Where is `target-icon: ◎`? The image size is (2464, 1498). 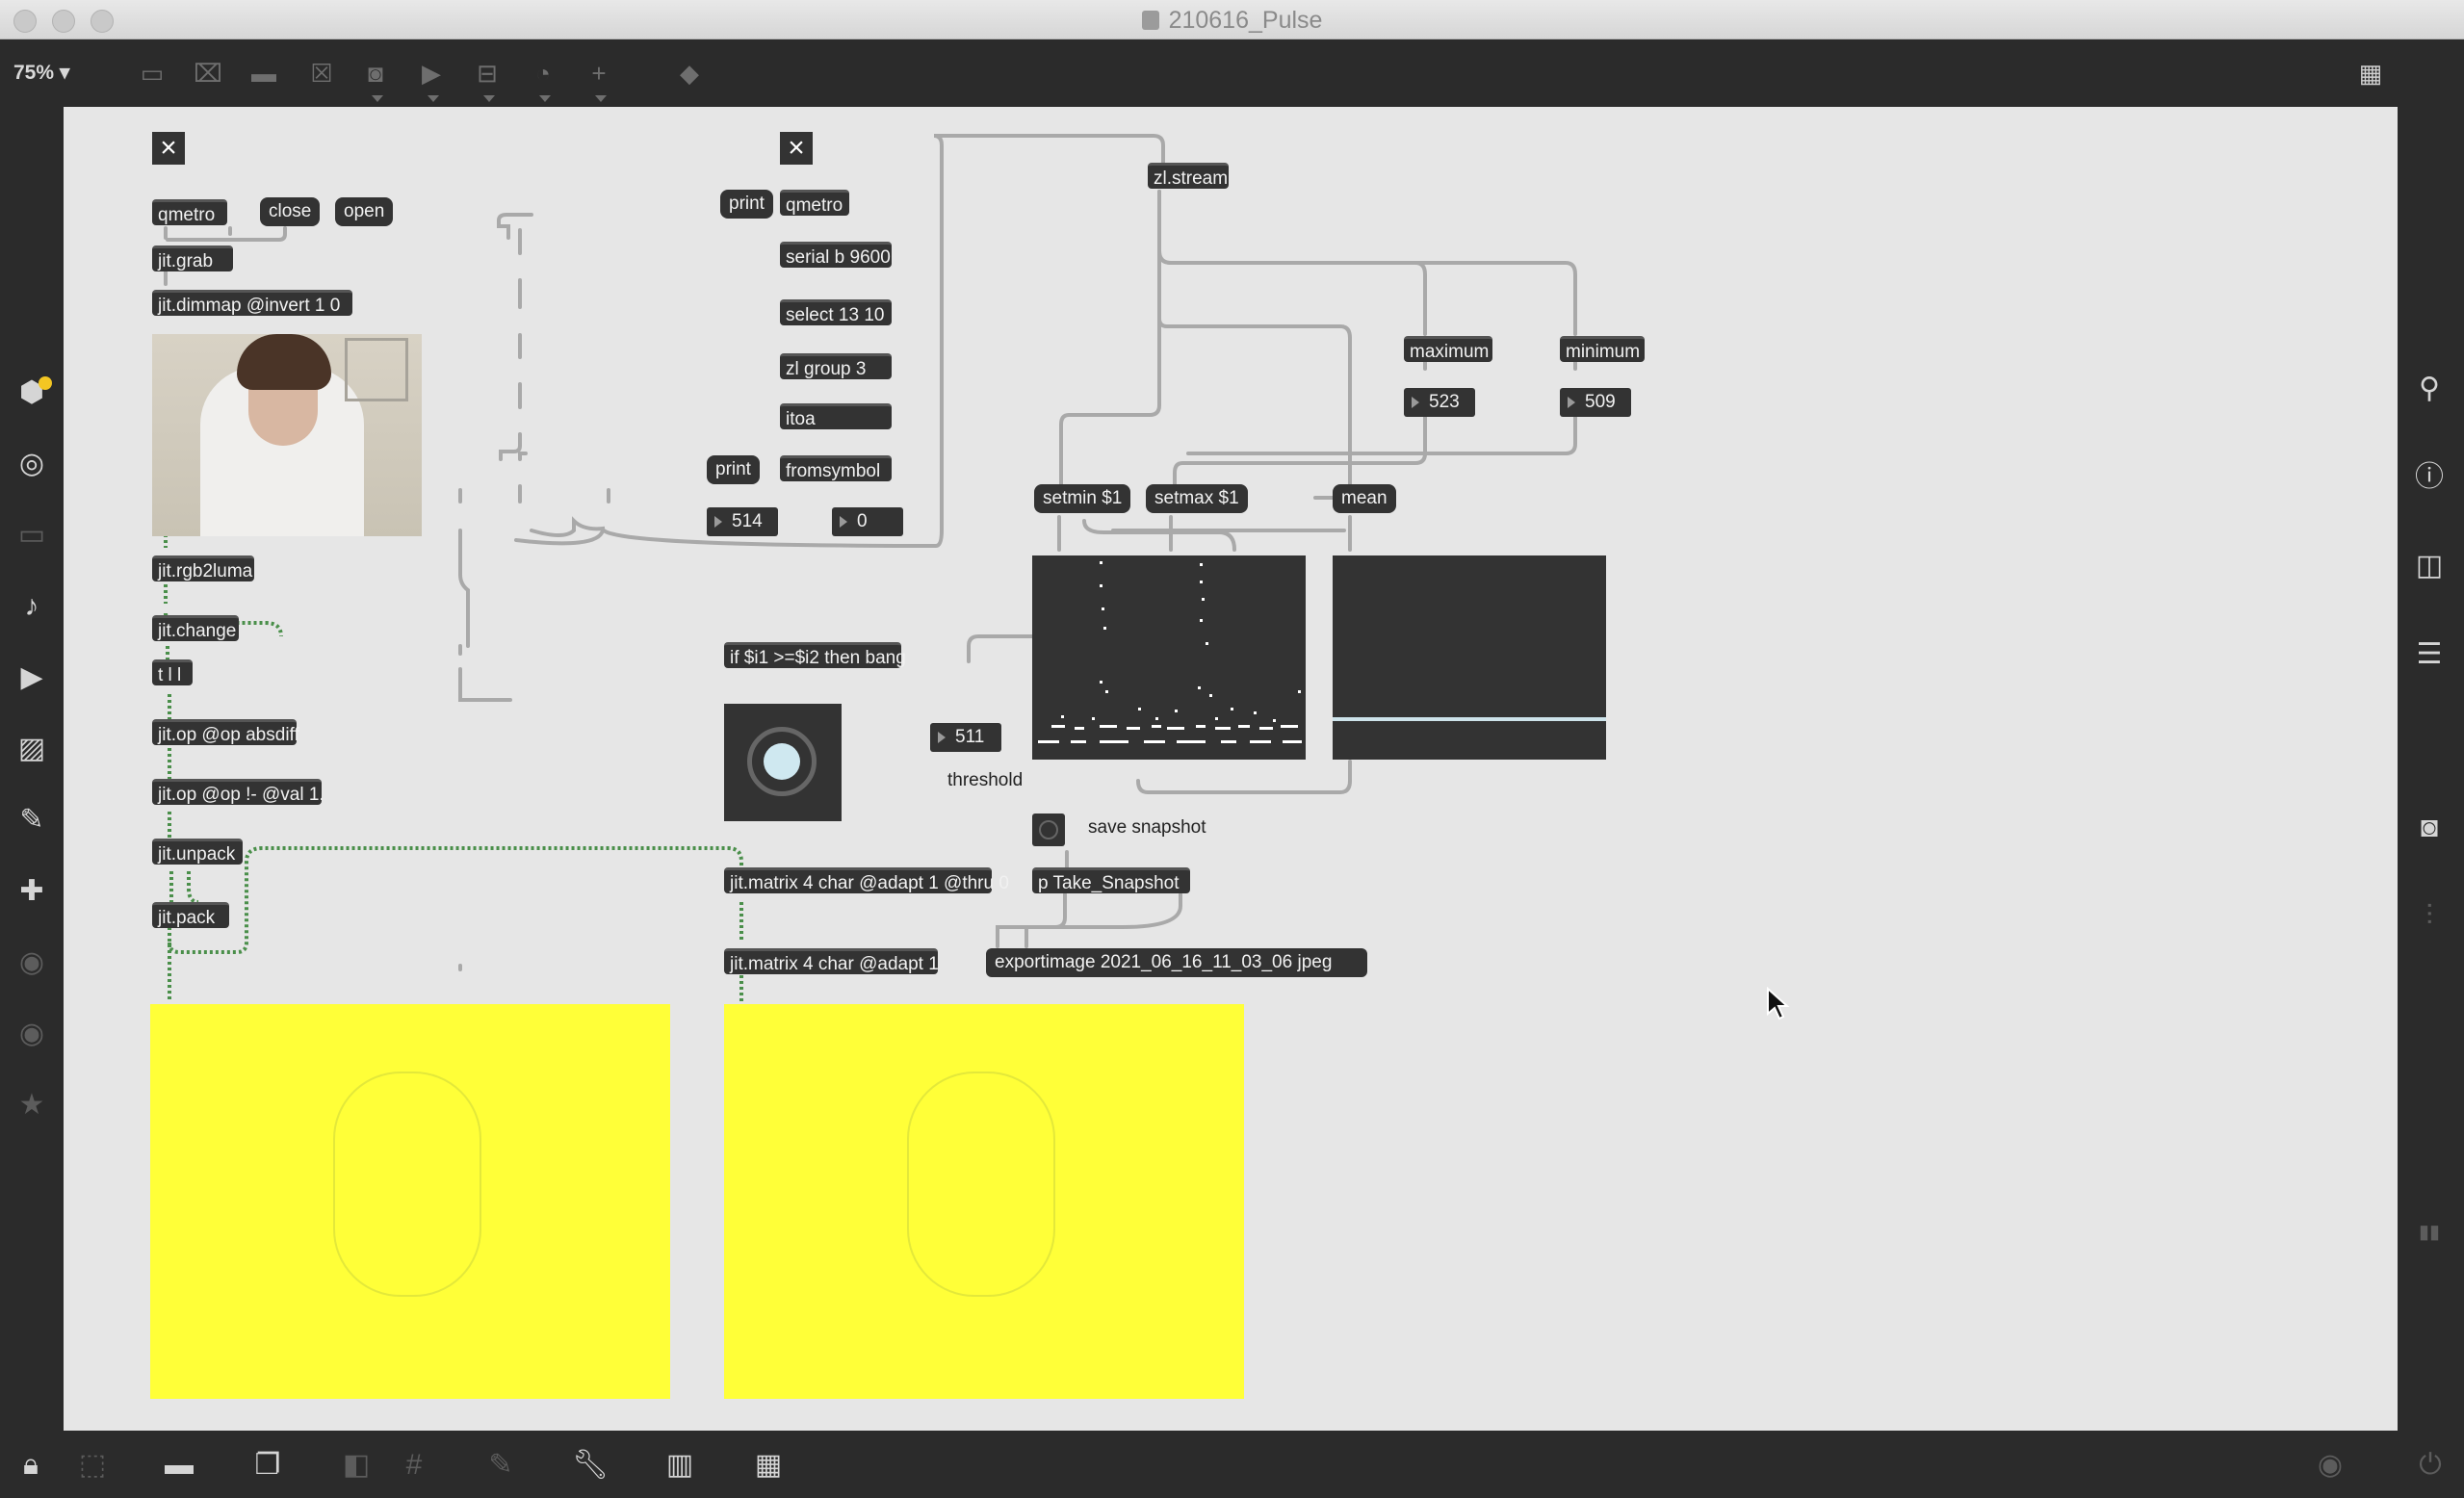 target-icon: ◎ is located at coordinates (31, 464).